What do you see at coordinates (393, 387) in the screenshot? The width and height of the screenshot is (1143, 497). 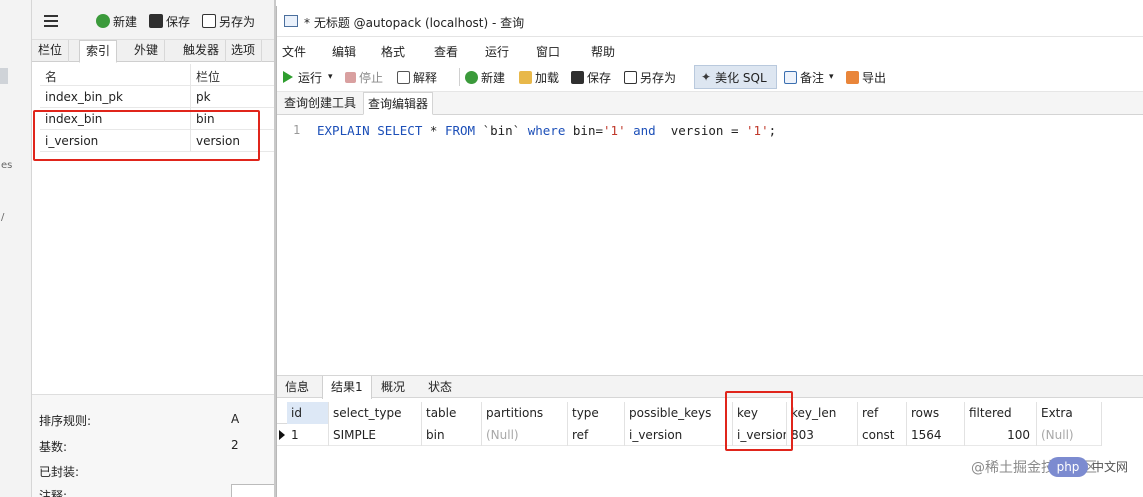 I see `tab-profile: 概况` at bounding box center [393, 387].